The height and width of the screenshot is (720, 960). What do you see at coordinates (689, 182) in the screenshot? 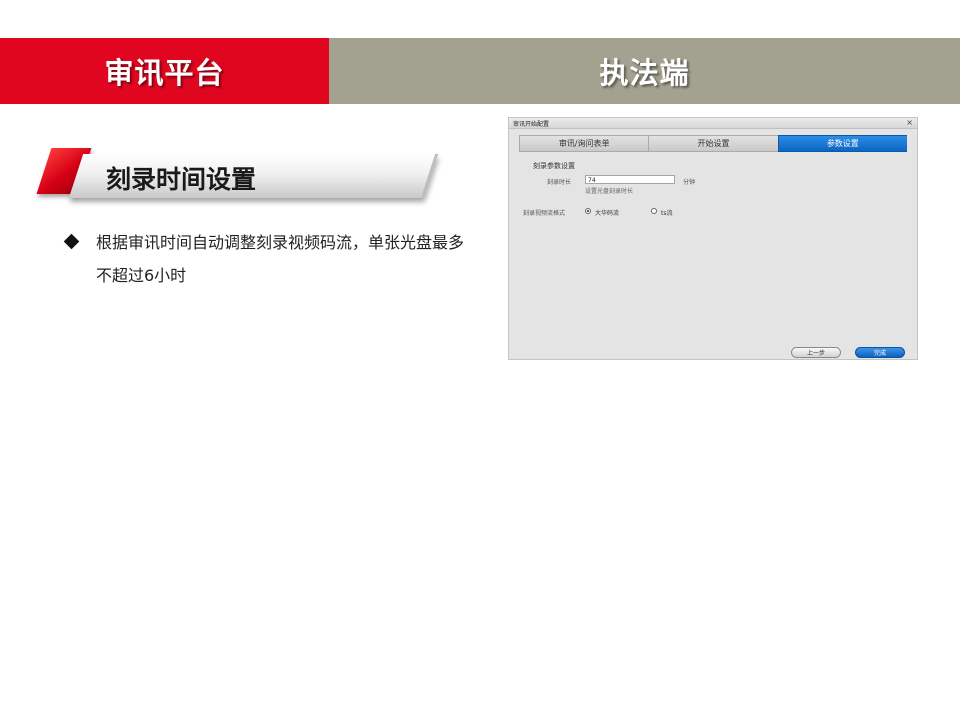
I see `duration-unit: 分钟` at bounding box center [689, 182].